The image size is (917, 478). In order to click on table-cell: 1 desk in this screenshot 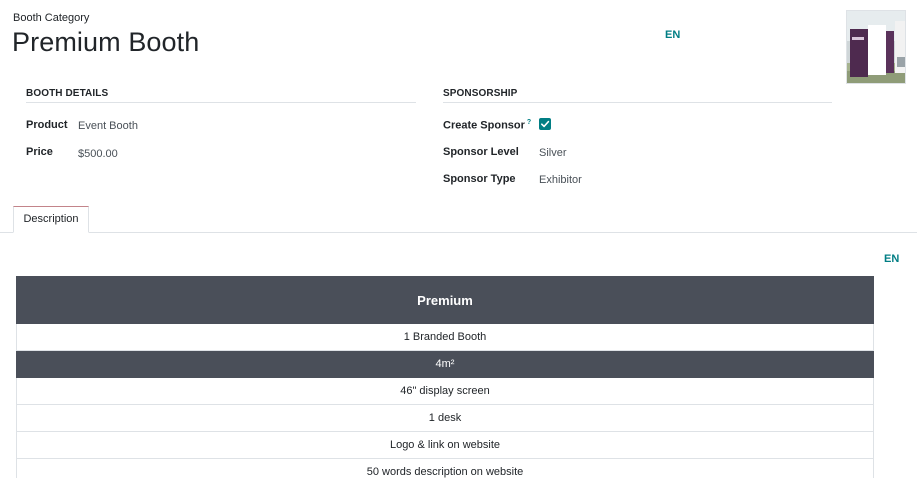, I will do `click(445, 418)`.